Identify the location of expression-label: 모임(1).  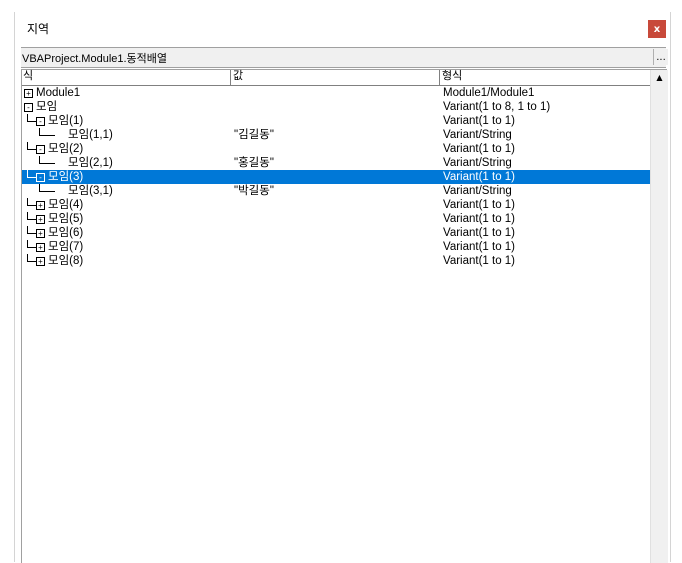
(66, 121).